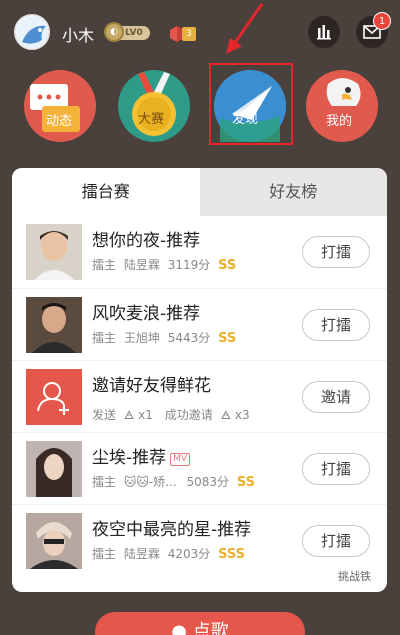 The height and width of the screenshot is (635, 400). Describe the element at coordinates (199, 468) in the screenshot. I see `list-item: 尘埃-推荐 MV 擂主 🐱🐱-矫... 5083分 SS 打擂` at that location.